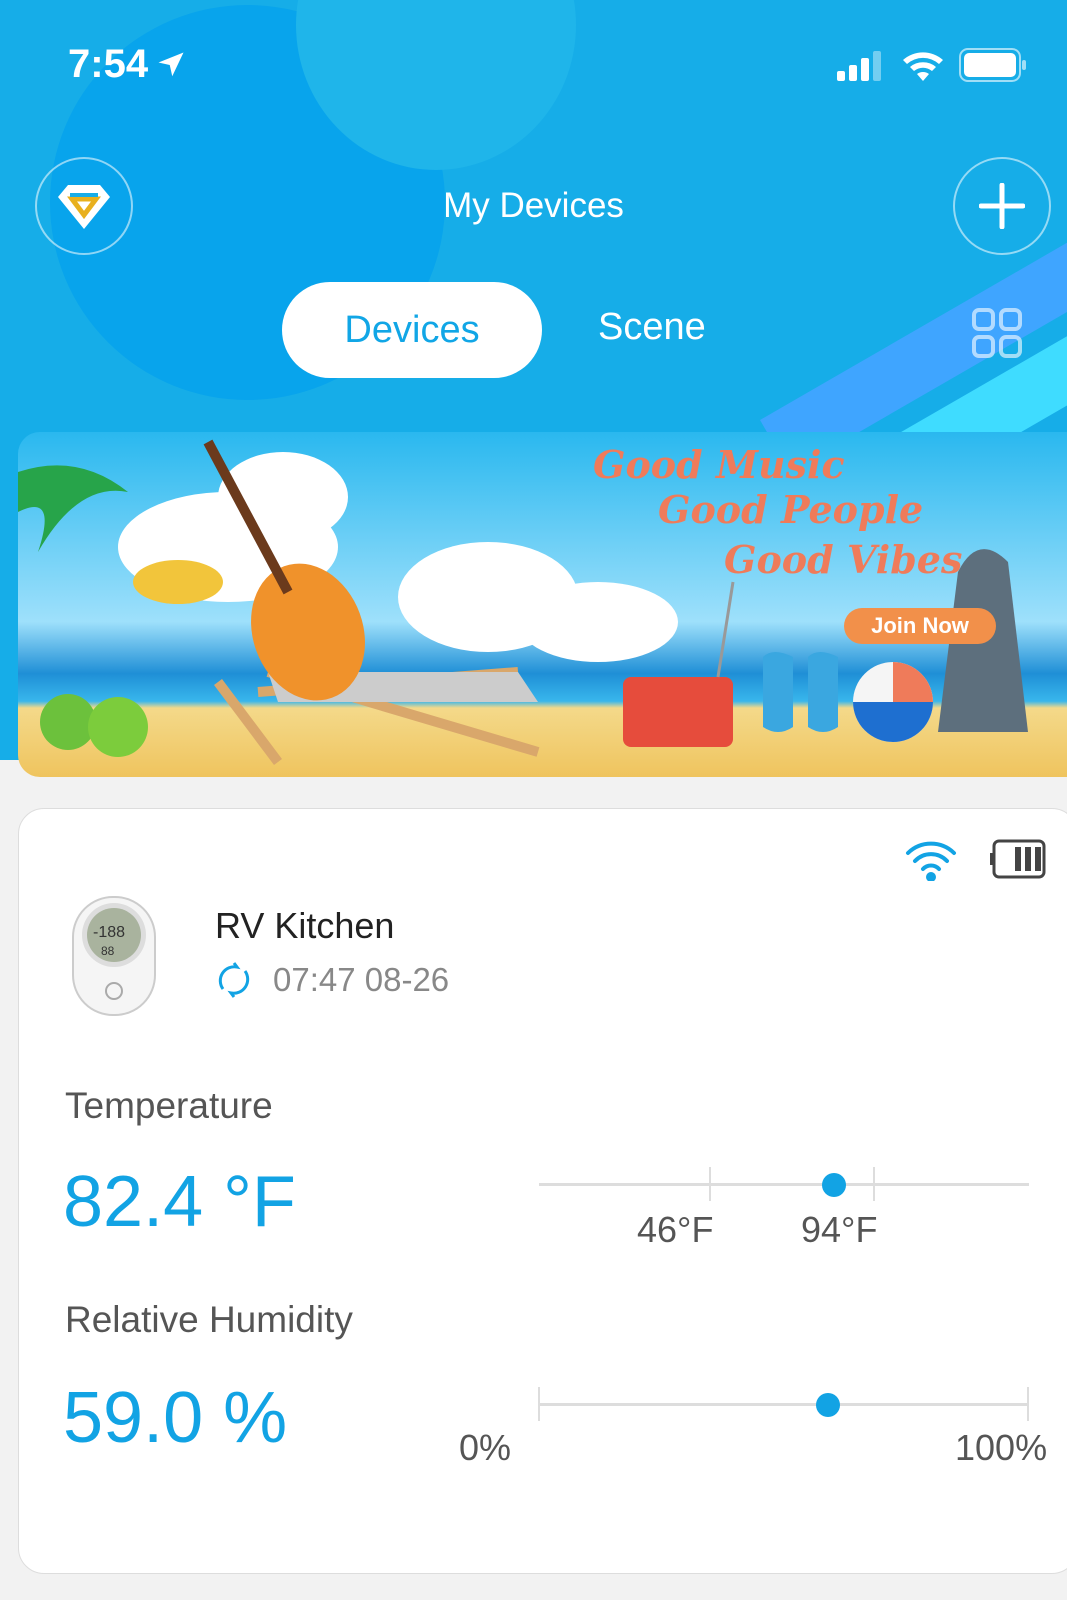 This screenshot has height=1600, width=1067. I want to click on temperature-range-track, so click(784, 1184).